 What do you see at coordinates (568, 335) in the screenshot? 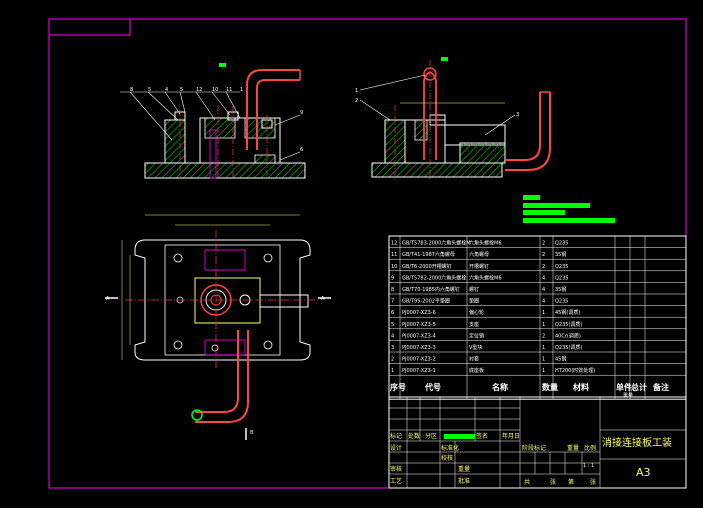
I see `part-material: 40Cr(调质)` at bounding box center [568, 335].